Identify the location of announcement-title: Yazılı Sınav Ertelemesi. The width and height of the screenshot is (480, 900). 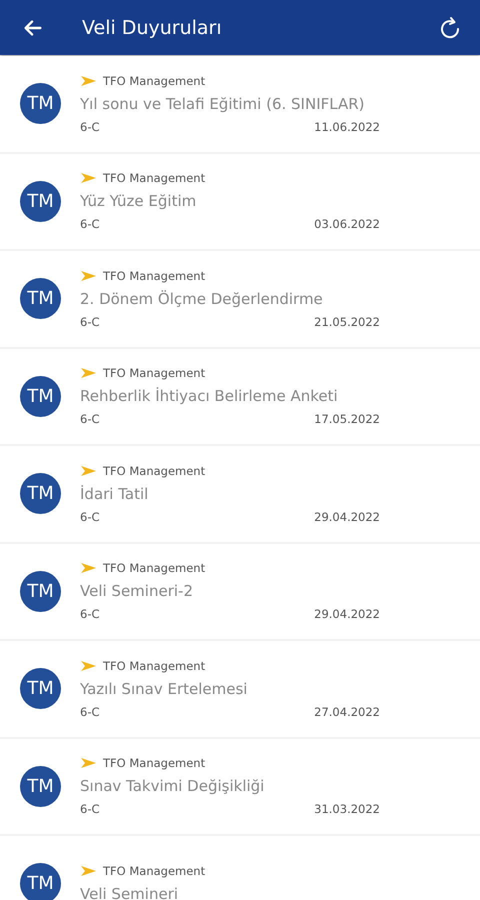
(164, 689).